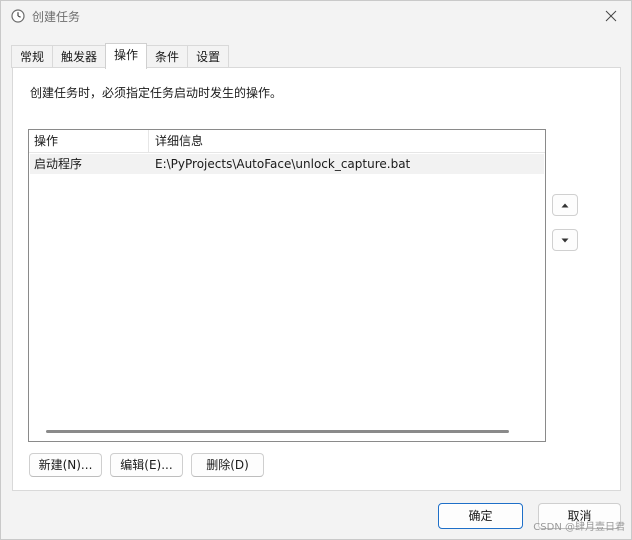 This screenshot has height=540, width=632. Describe the element at coordinates (156, 93) in the screenshot. I see `panel-description: 创建任务时，必须指定任务启动时发生的操作。` at that location.